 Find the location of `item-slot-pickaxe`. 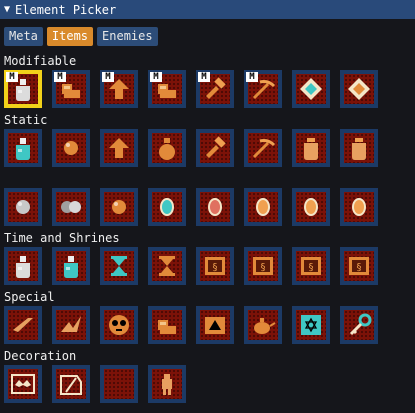

item-slot-pickaxe is located at coordinates (263, 148).